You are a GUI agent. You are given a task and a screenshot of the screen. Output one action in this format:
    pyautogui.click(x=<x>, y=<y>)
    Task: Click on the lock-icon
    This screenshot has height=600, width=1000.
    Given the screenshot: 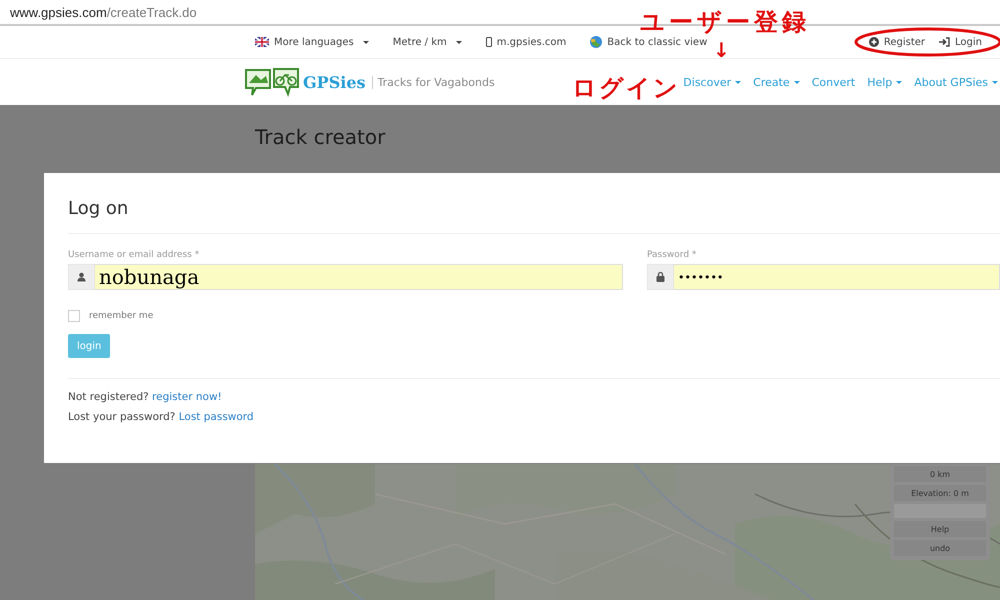 What is the action you would take?
    pyautogui.click(x=660, y=277)
    